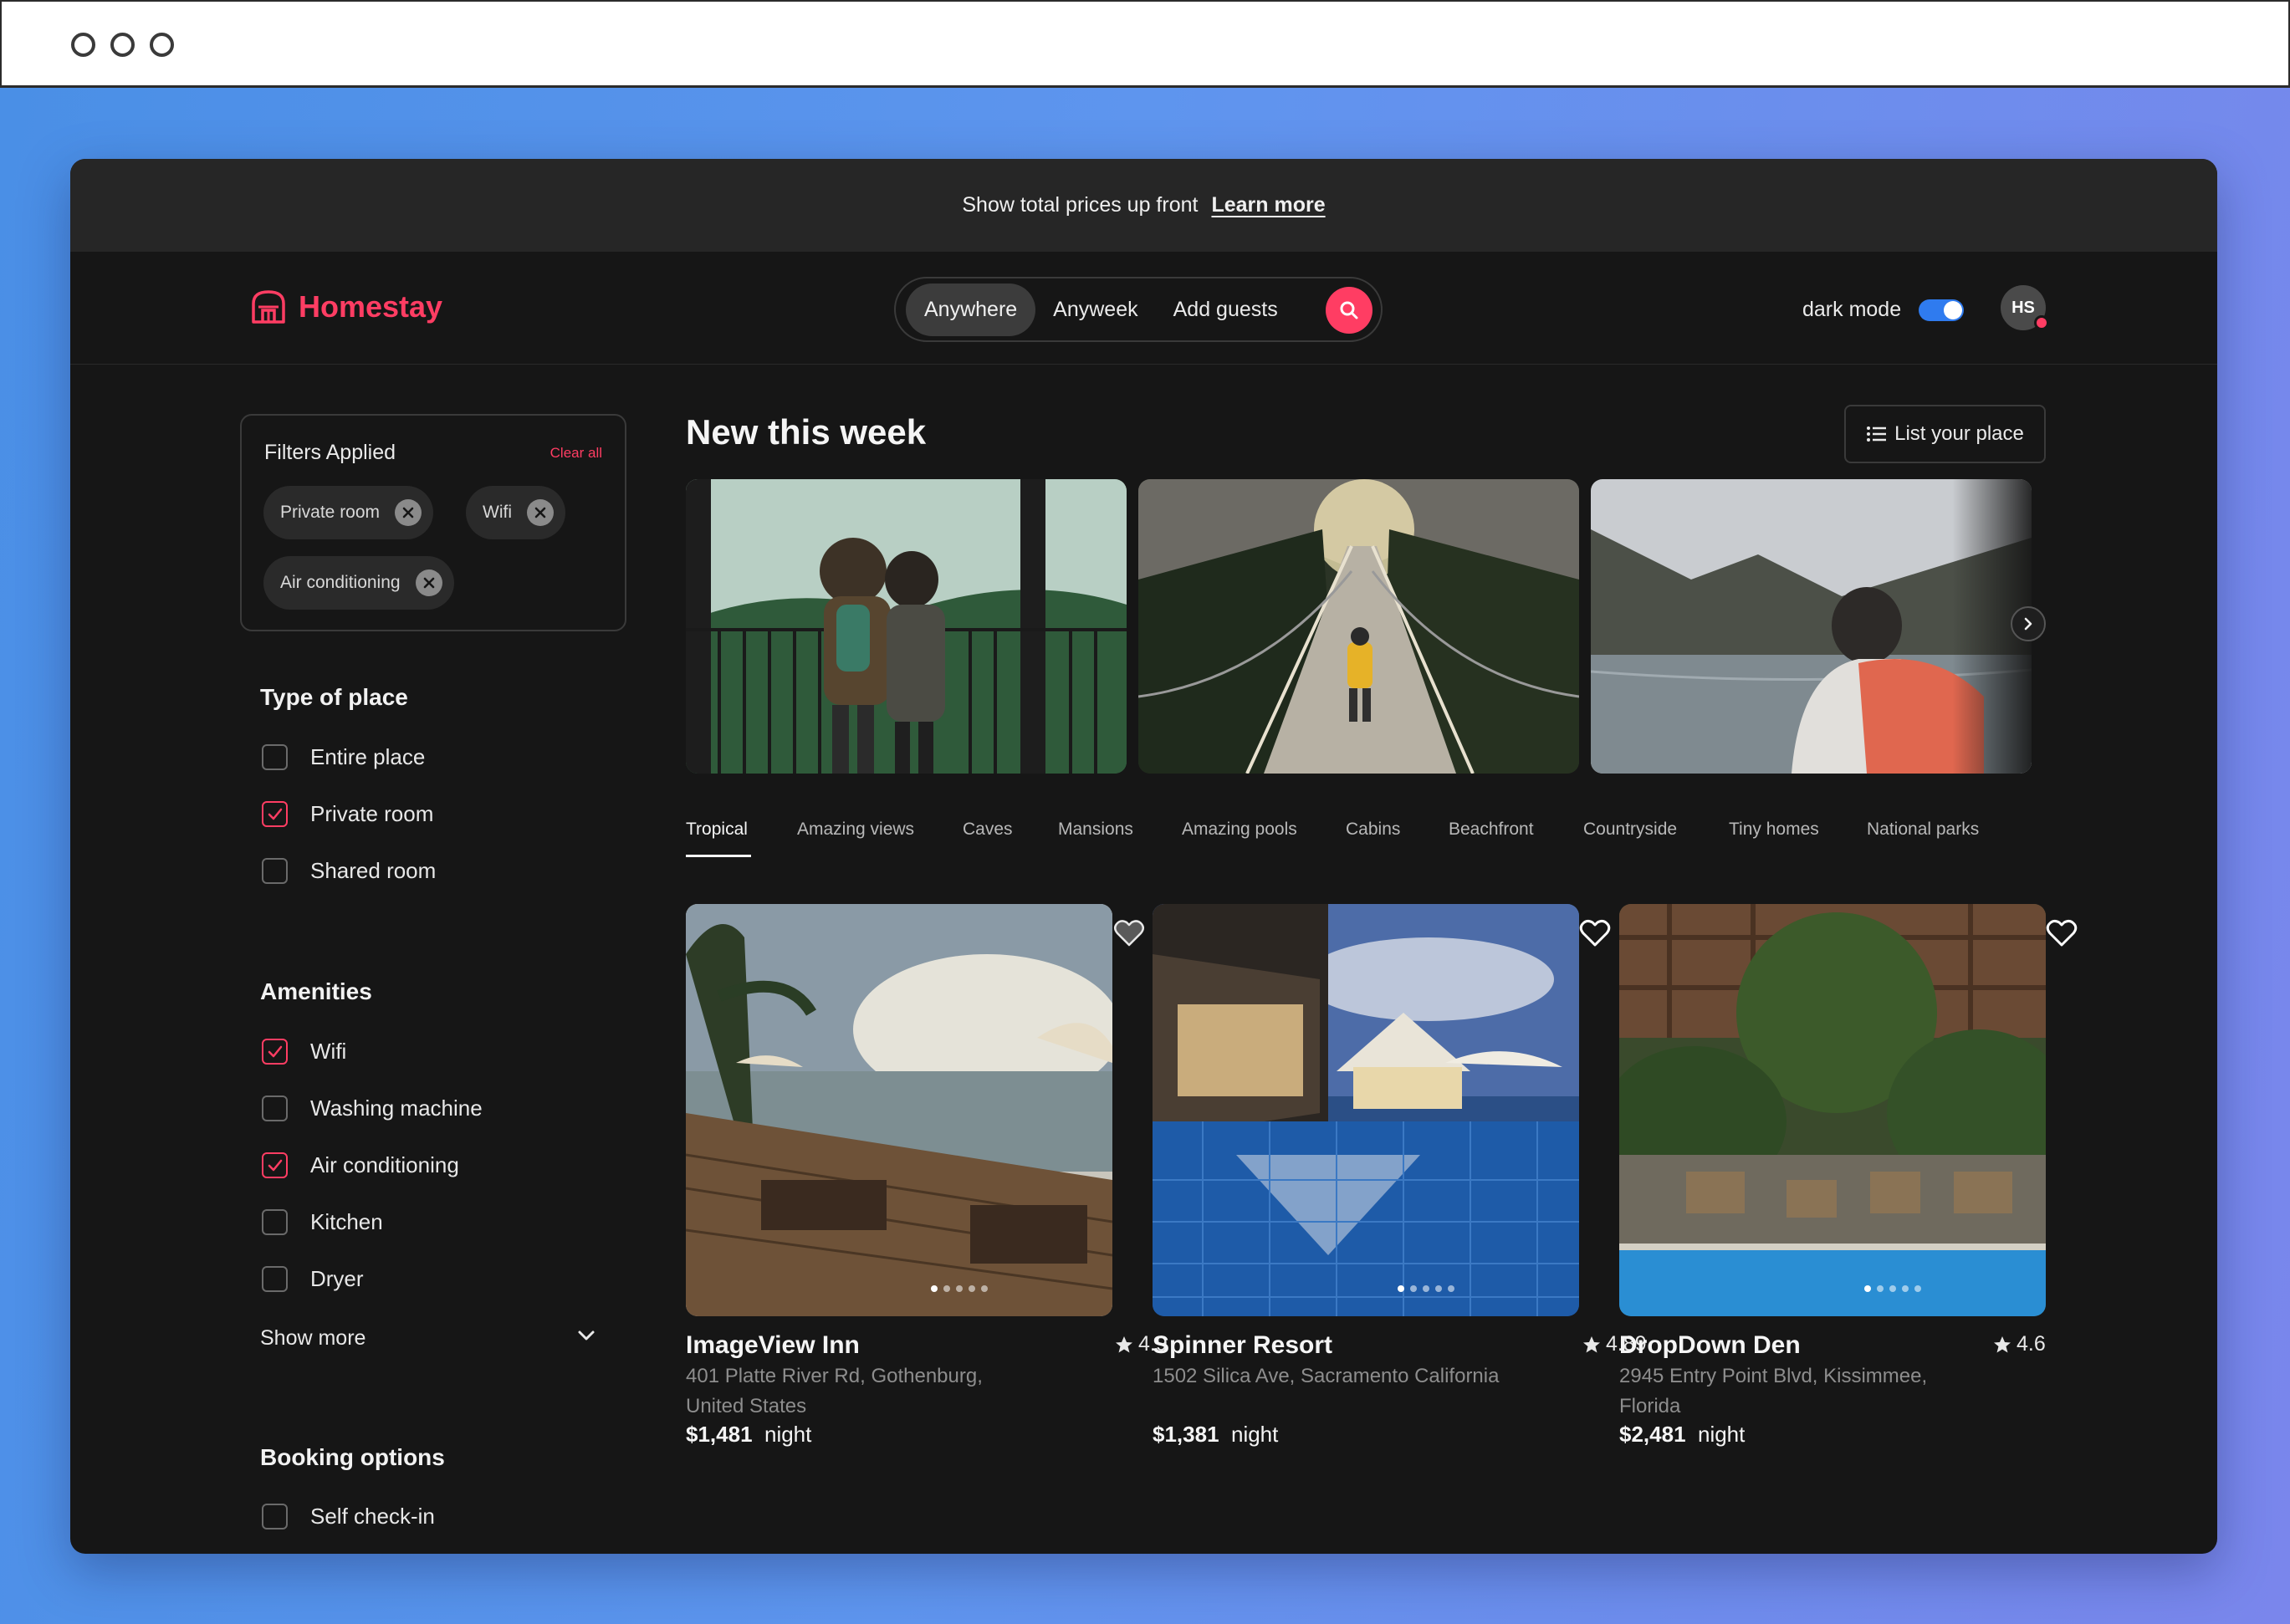 This screenshot has width=2290, height=1624. I want to click on amenities-title: Amenities, so click(316, 991).